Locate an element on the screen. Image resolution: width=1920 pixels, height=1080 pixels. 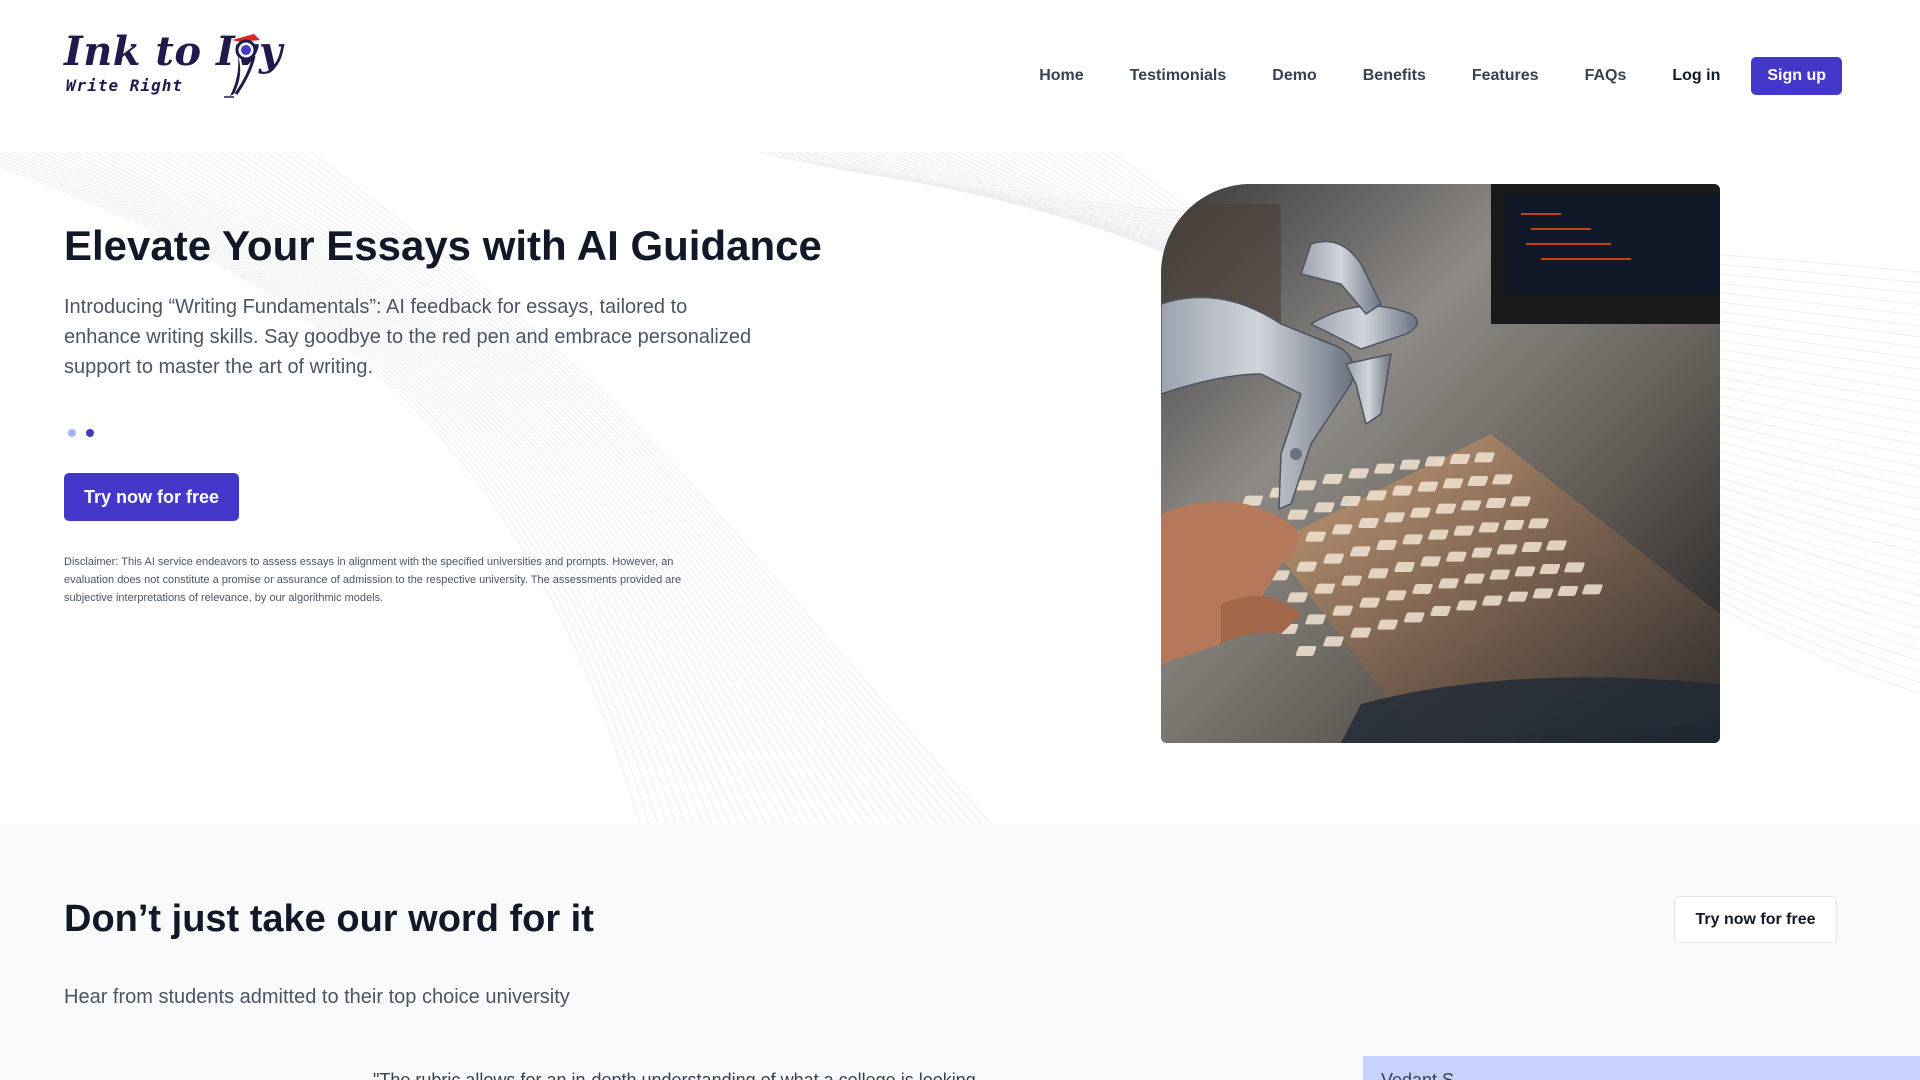
nav-demo: Demo is located at coordinates (1294, 76).